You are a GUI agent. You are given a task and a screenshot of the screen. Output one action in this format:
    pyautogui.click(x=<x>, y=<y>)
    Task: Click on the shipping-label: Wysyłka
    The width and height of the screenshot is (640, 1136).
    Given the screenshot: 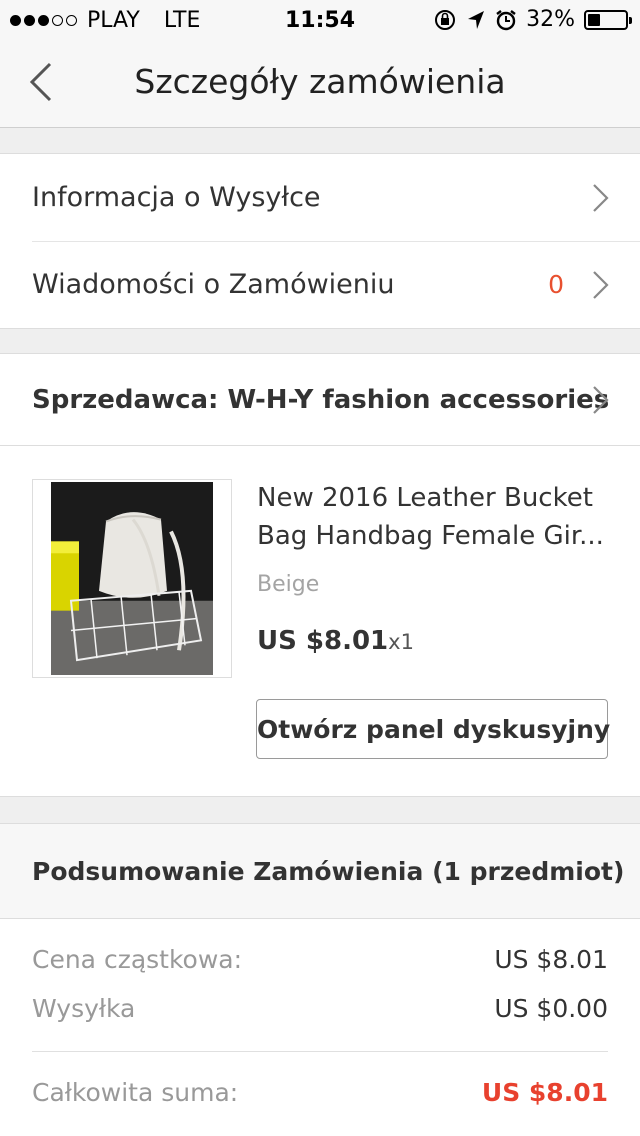 What is the action you would take?
    pyautogui.click(x=84, y=1008)
    